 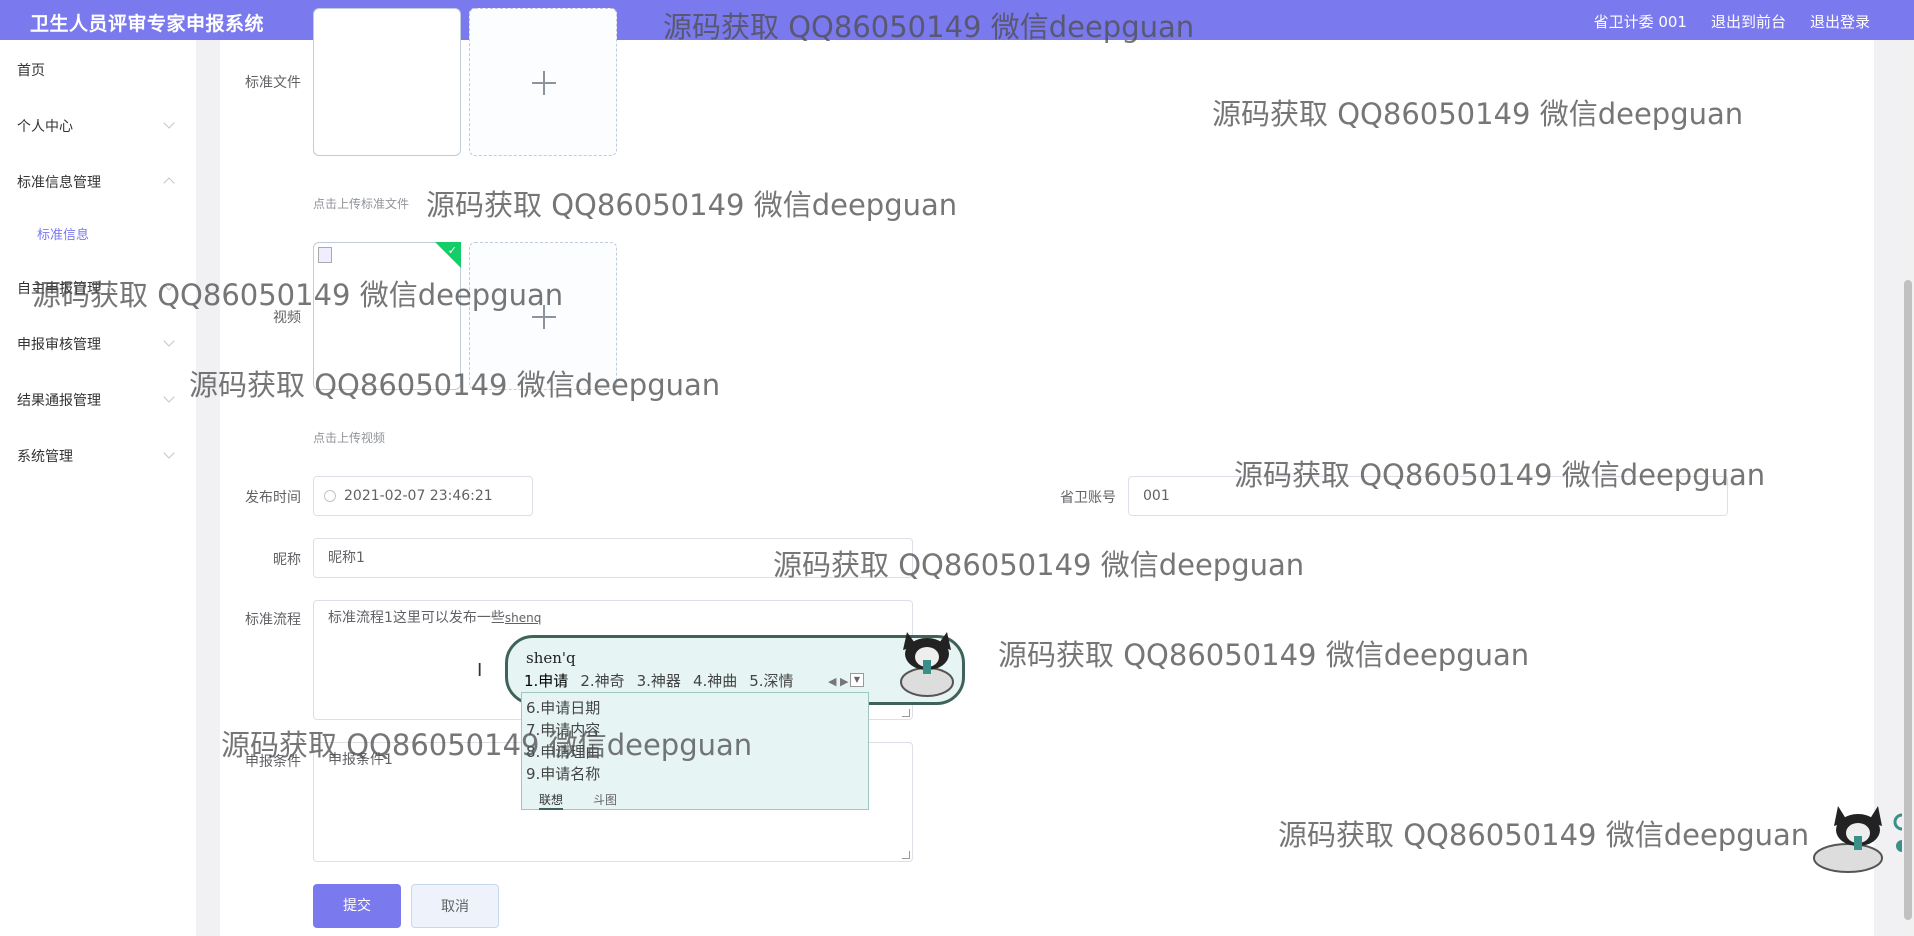 I want to click on standard-file-hint: 点击上传标准文件, so click(x=361, y=204).